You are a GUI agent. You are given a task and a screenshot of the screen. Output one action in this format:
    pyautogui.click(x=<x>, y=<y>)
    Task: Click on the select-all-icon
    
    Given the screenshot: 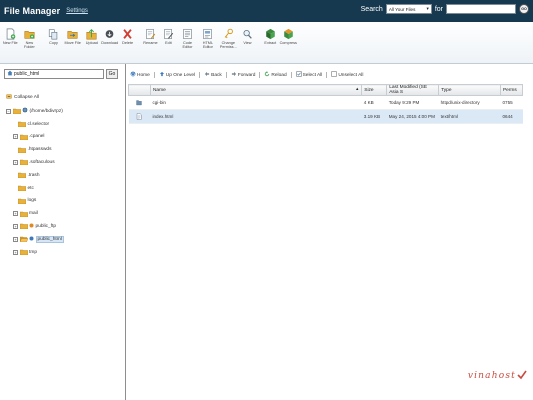 What is the action you would take?
    pyautogui.click(x=298, y=75)
    